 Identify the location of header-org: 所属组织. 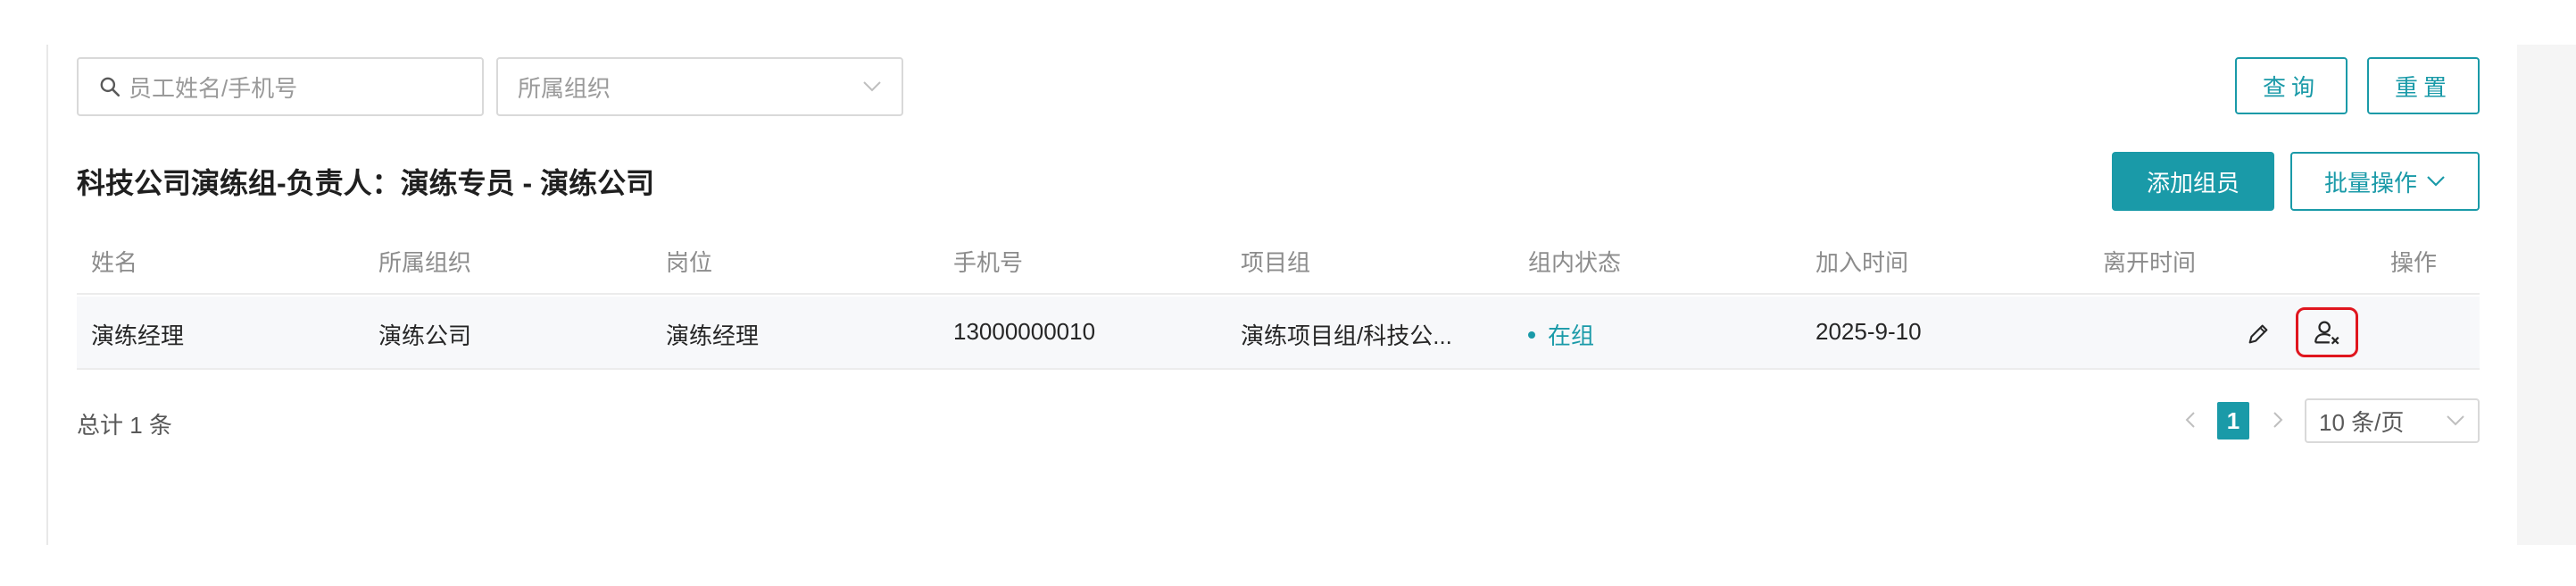
(425, 262).